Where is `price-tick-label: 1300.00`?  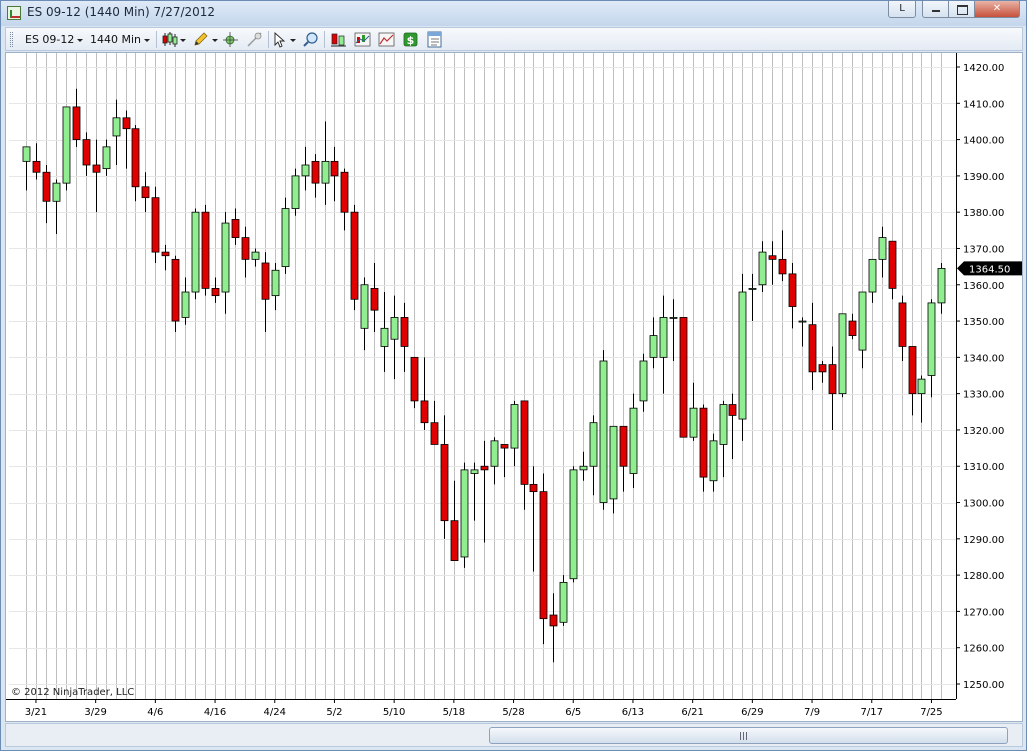 price-tick-label: 1300.00 is located at coordinates (983, 504).